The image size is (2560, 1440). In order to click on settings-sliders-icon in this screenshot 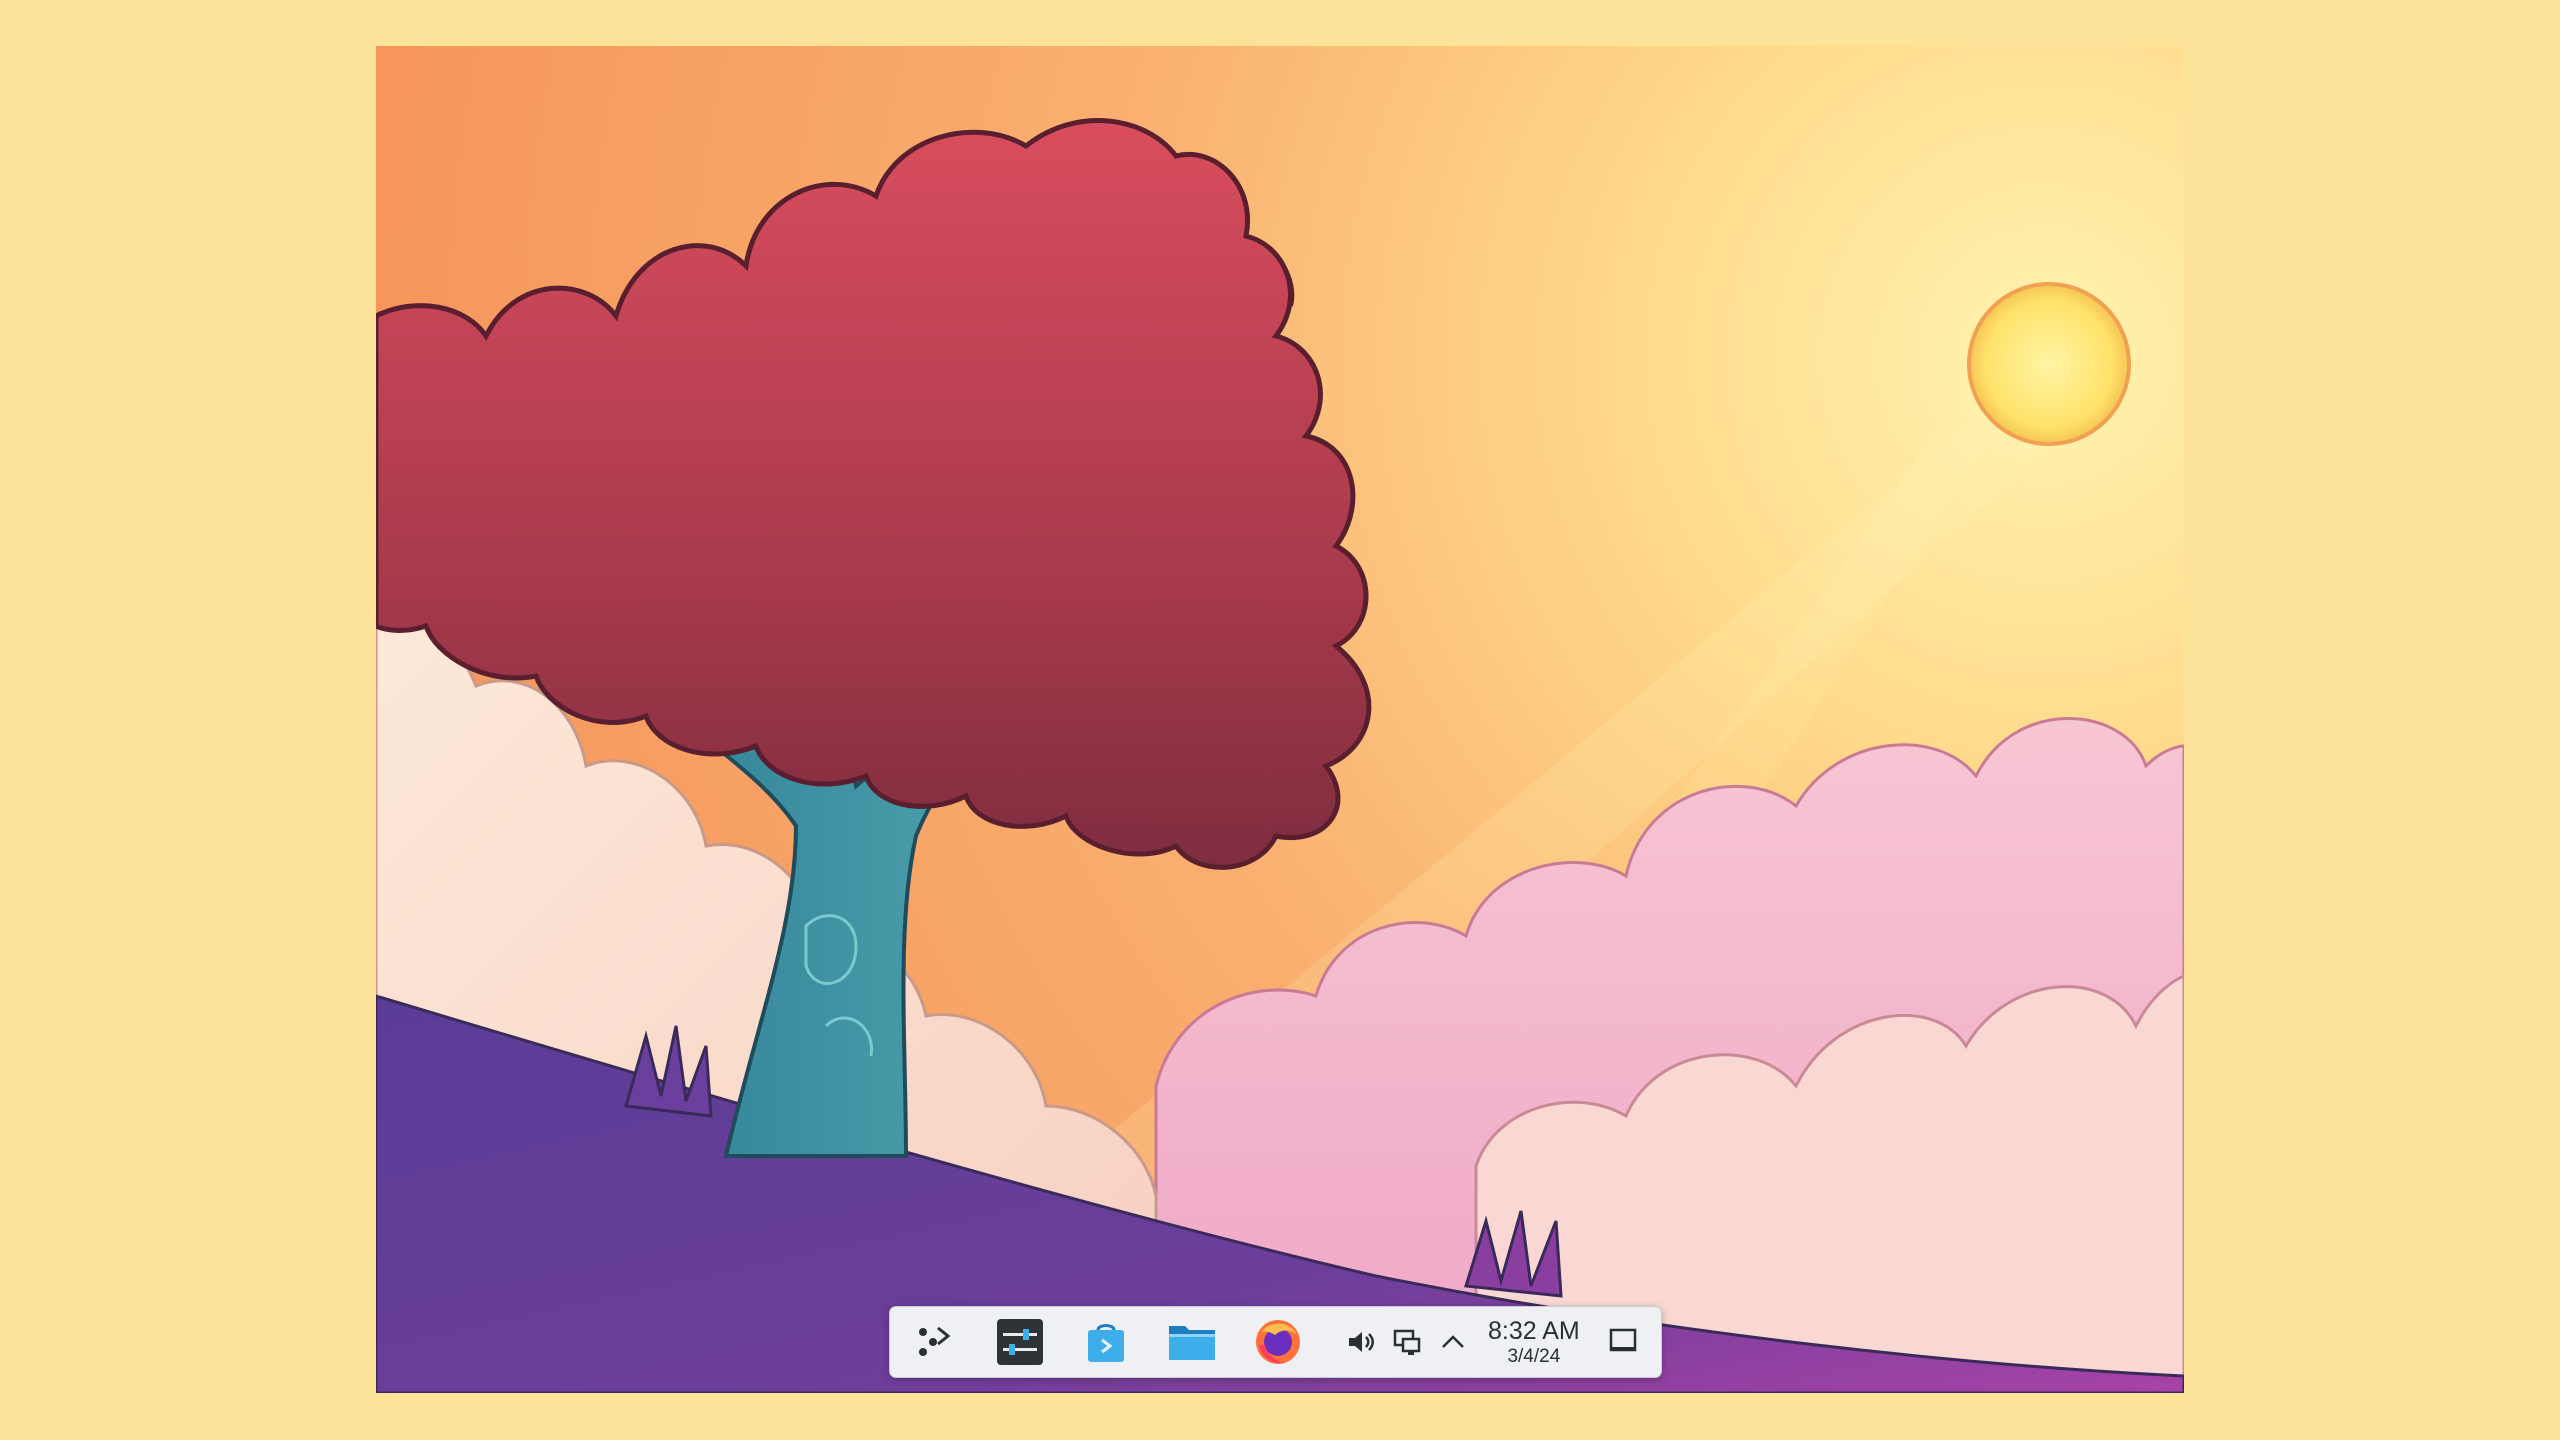, I will do `click(1020, 1342)`.